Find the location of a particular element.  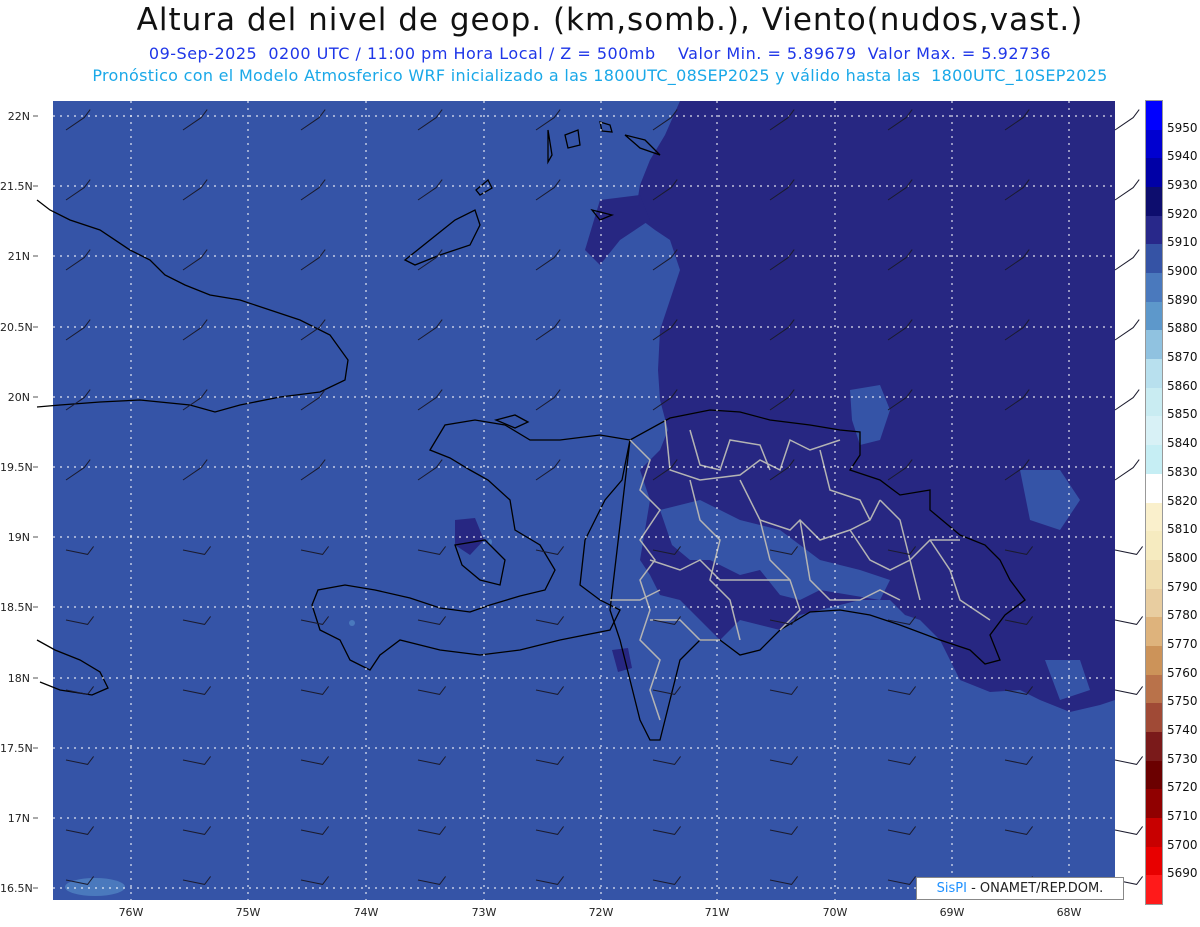

credit-box: SisPI - ONAMET/REP.DOM. is located at coordinates (1020, 888).